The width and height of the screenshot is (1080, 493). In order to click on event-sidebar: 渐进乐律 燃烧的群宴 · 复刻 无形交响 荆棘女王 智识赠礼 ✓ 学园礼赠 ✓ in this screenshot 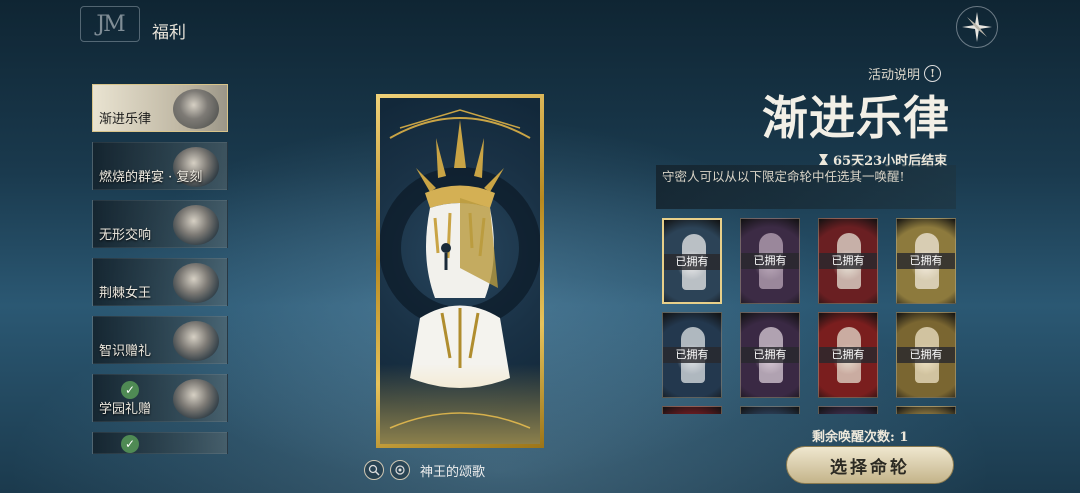, I will do `click(162, 274)`.